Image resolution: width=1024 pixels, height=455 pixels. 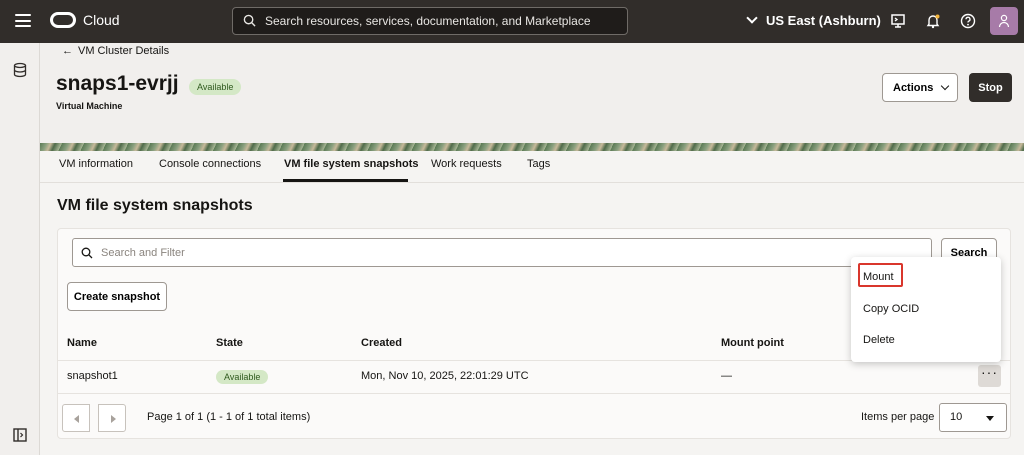 What do you see at coordinates (752, 343) in the screenshot?
I see `column-header-mount-point: Mount point` at bounding box center [752, 343].